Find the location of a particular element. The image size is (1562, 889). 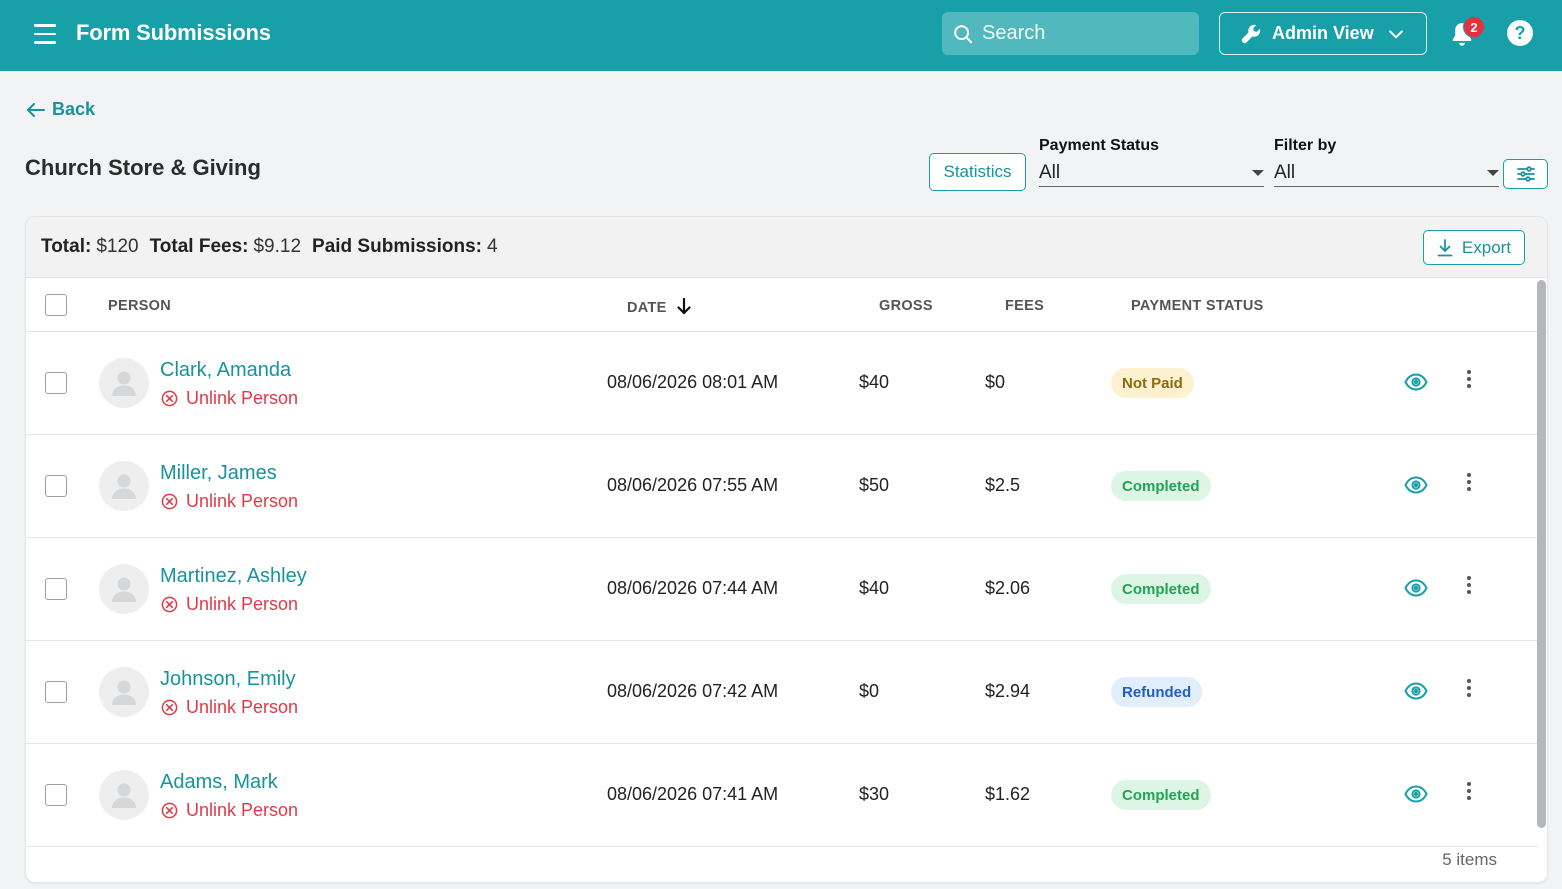

search-input is located at coordinates (1082, 33).